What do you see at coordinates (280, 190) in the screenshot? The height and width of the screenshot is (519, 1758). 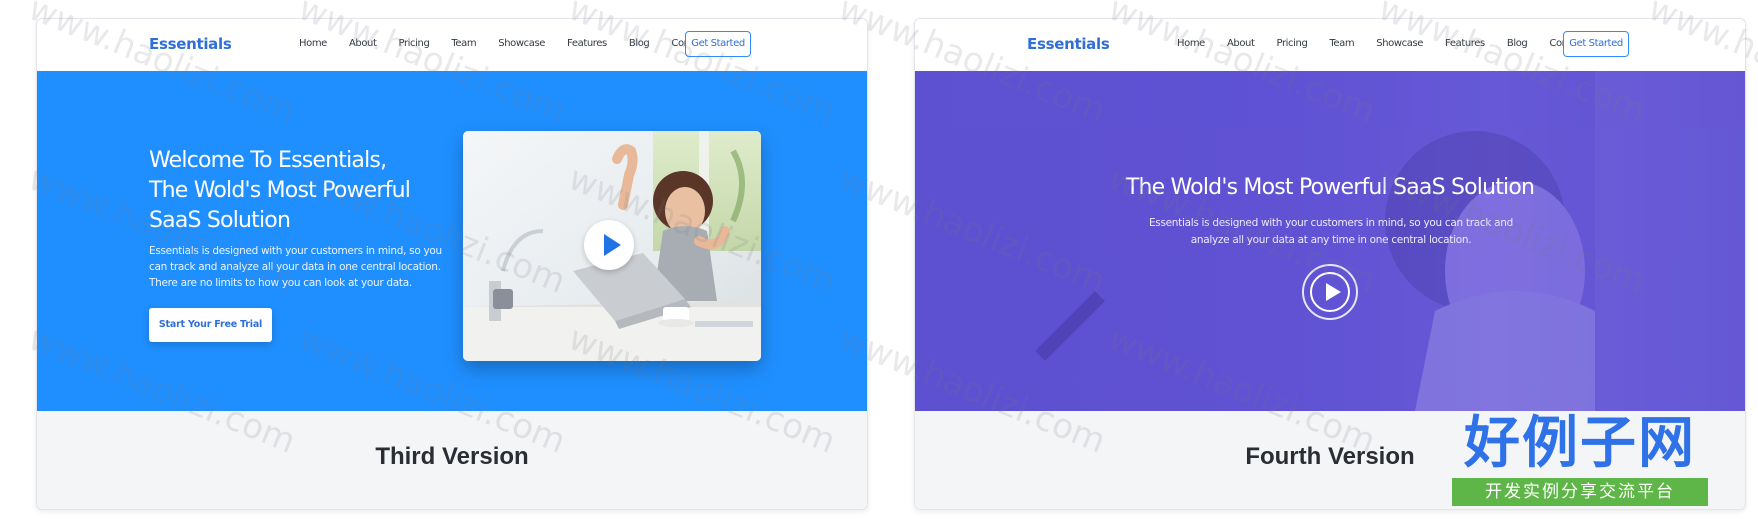 I see `hero-title-line: The Wold's Most Powerful` at bounding box center [280, 190].